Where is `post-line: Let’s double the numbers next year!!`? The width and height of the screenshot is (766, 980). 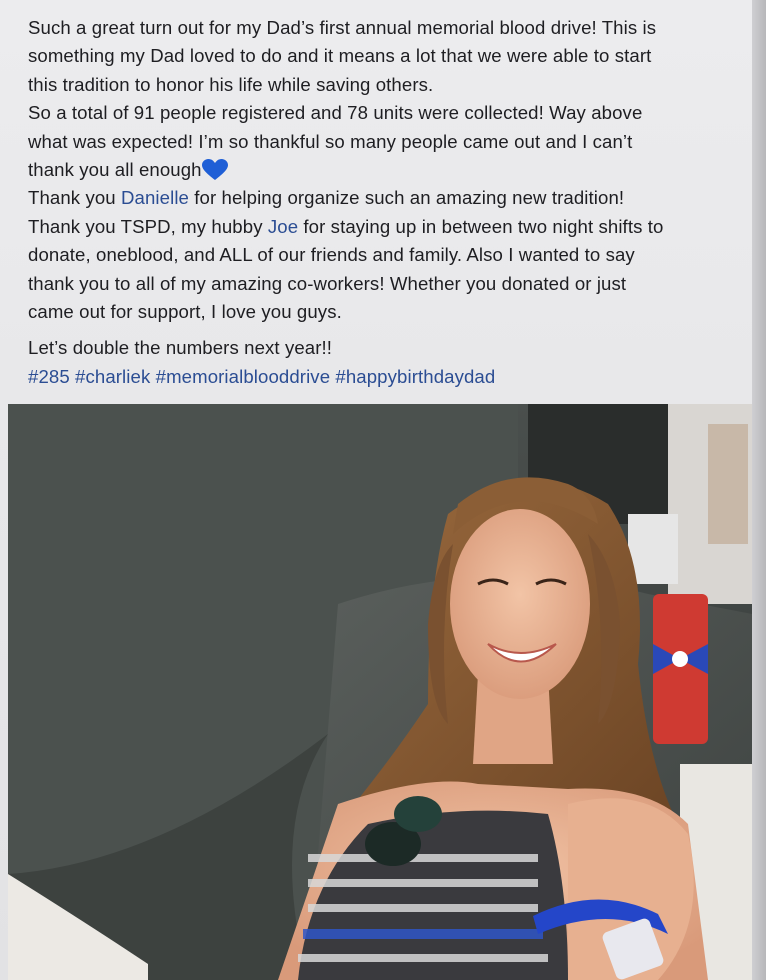 post-line: Let’s double the numbers next year!! is located at coordinates (180, 348).